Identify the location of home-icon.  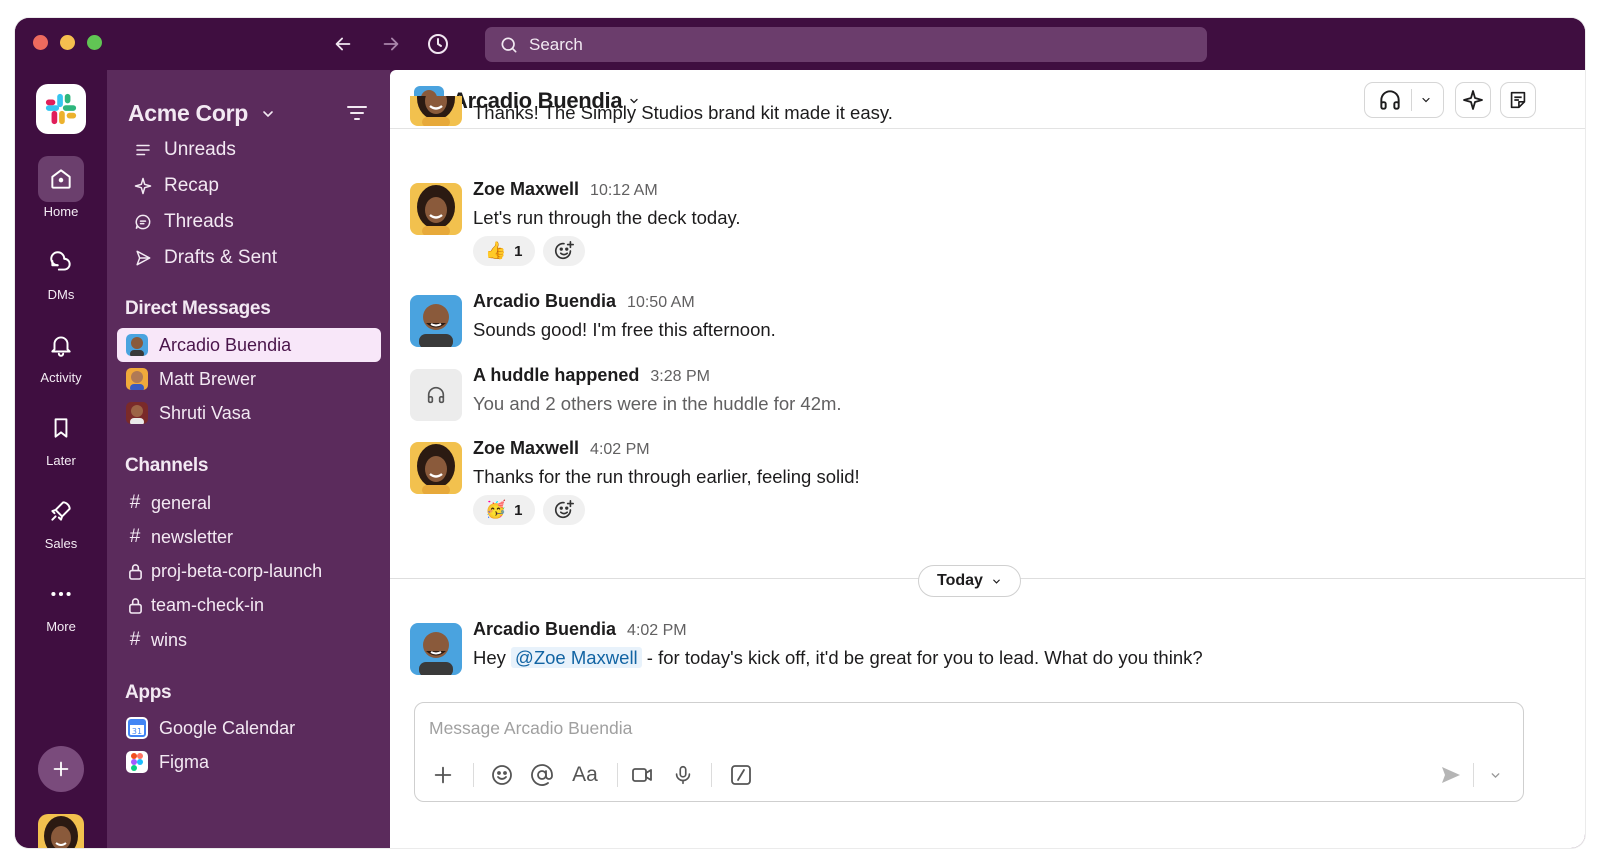
(61, 179).